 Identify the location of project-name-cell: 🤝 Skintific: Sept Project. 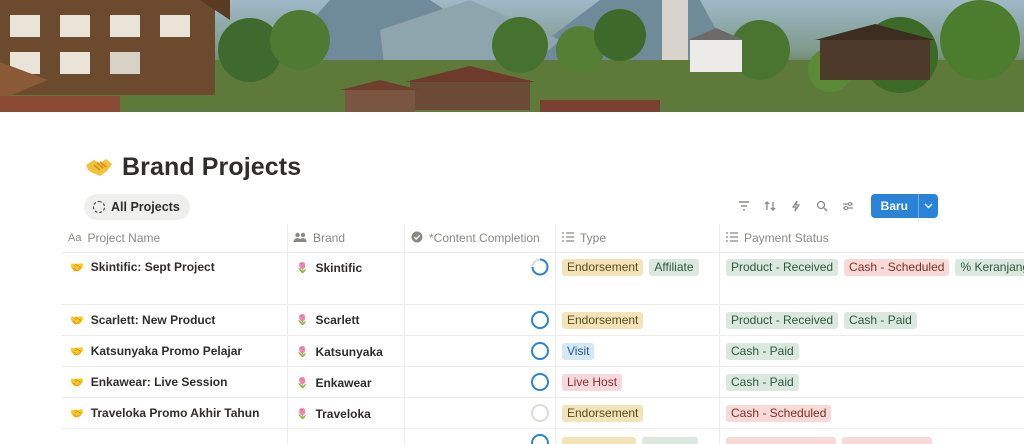
(142, 267).